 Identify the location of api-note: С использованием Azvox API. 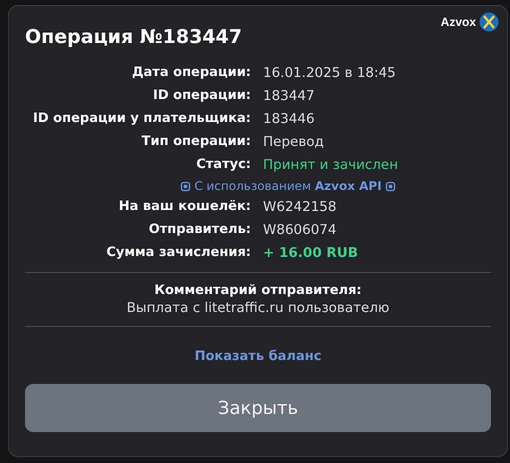
(288, 186).